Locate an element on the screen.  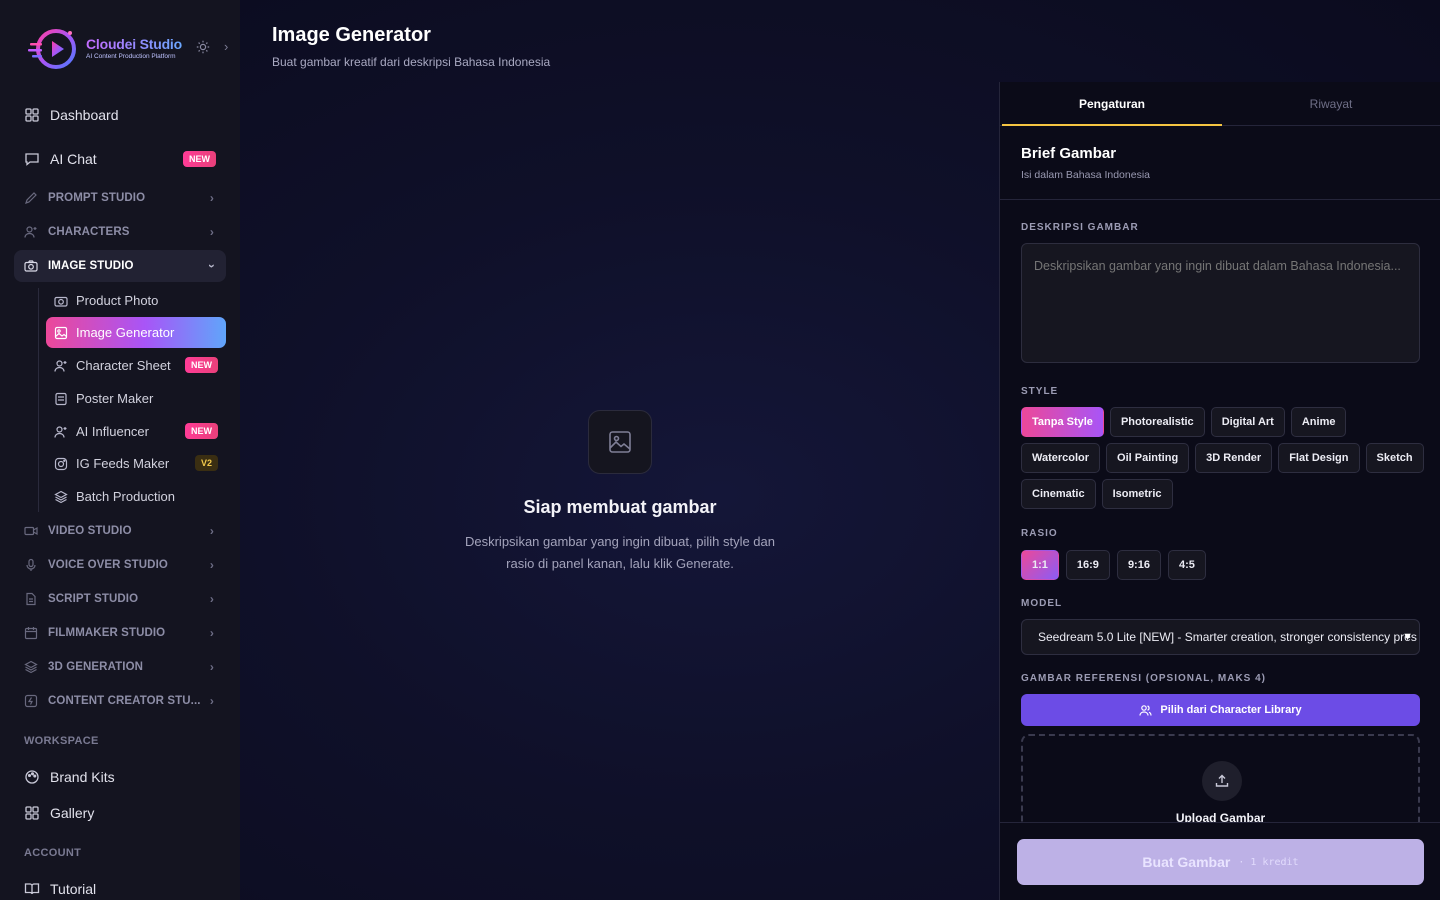
sidebar-item-poster-maker: Poster Maker is located at coordinates (136, 398).